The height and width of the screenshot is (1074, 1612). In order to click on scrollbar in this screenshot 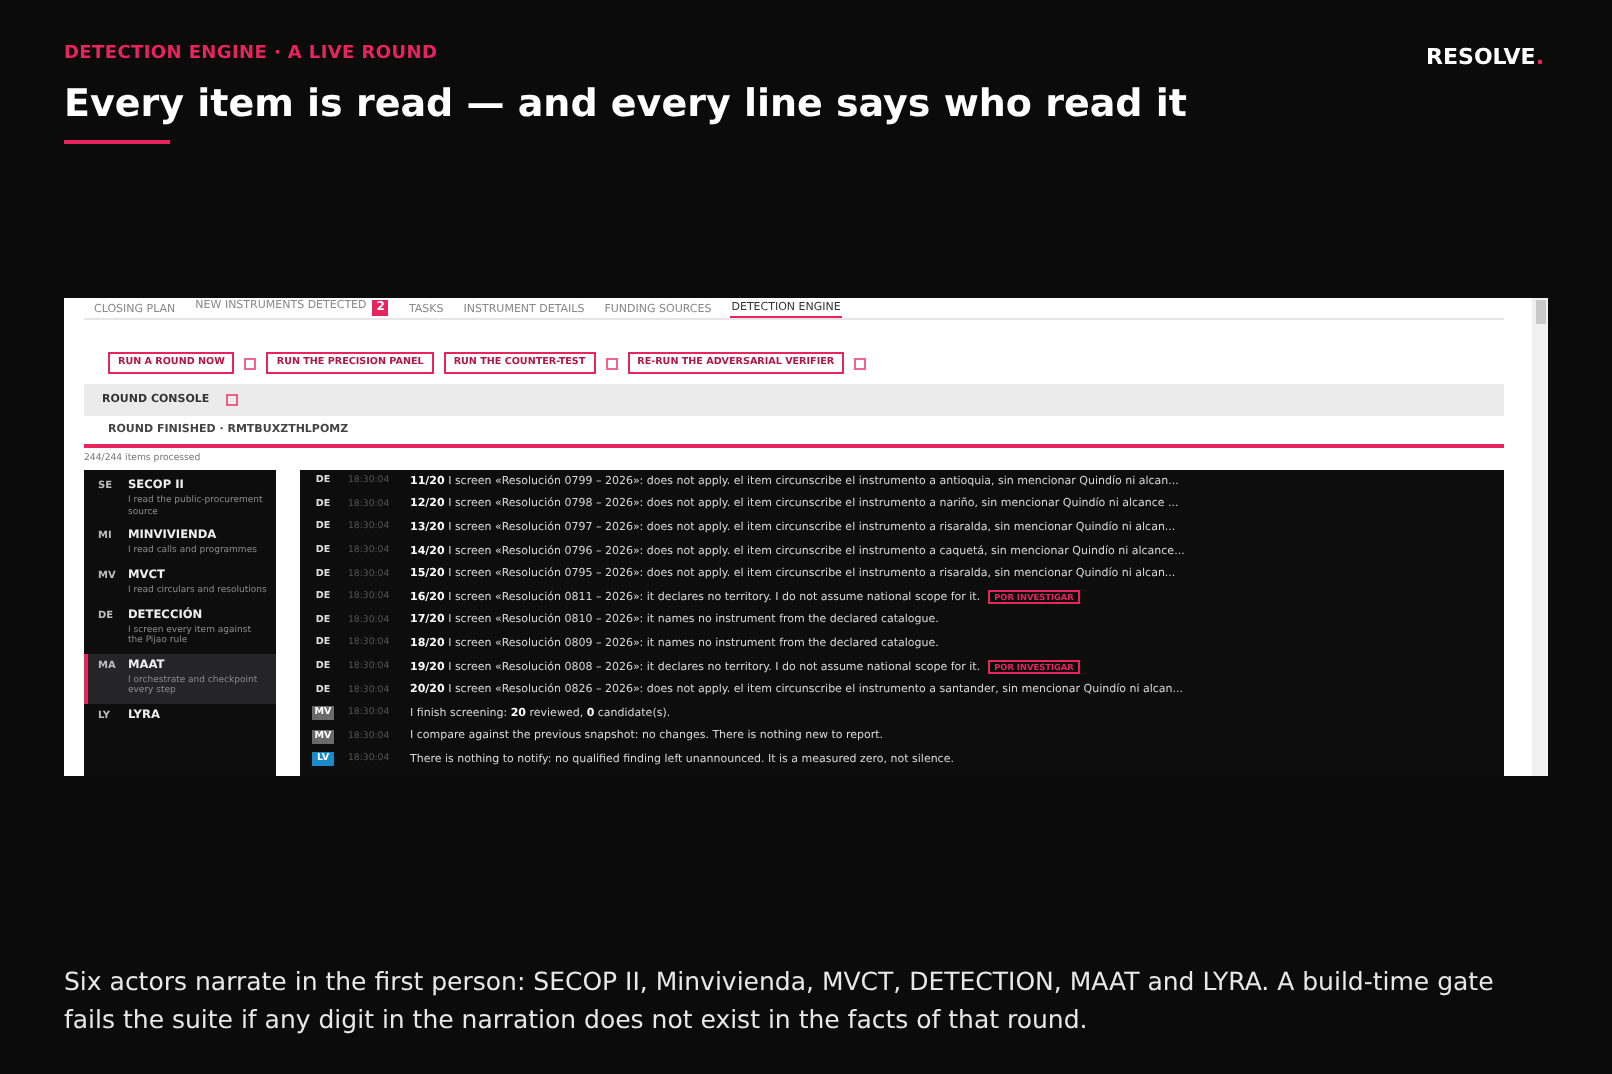, I will do `click(1540, 537)`.